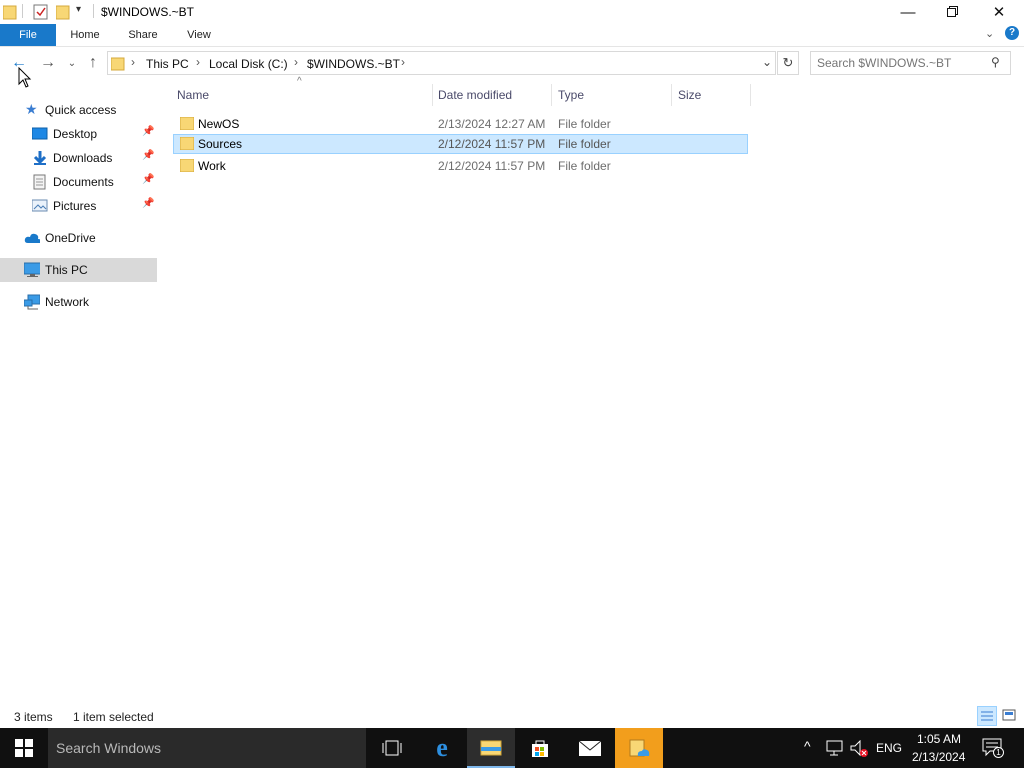  I want to click on chevron-down-icon: ⌄, so click(72, 63).